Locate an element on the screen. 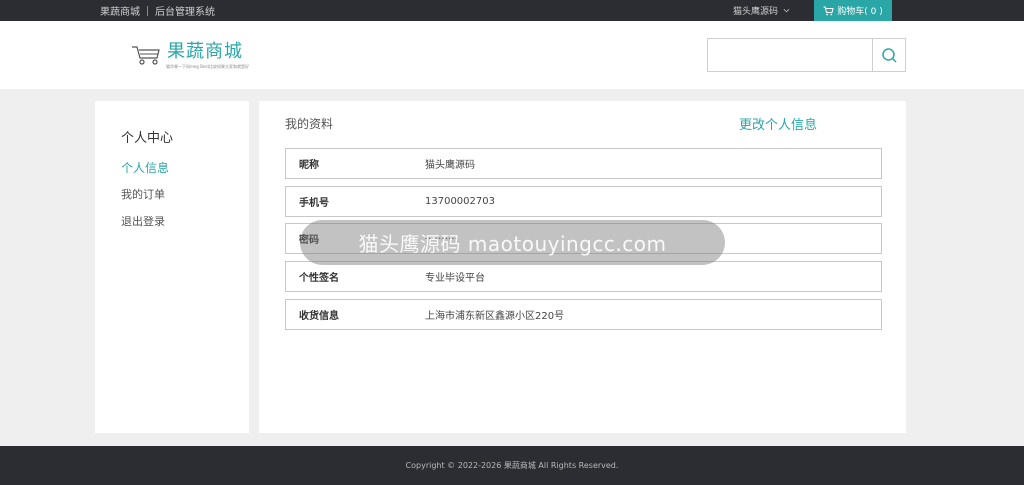 Image resolution: width=1024 pixels, height=485 pixels. top-links: 果蔬商城 后台管理系统 is located at coordinates (157, 10).